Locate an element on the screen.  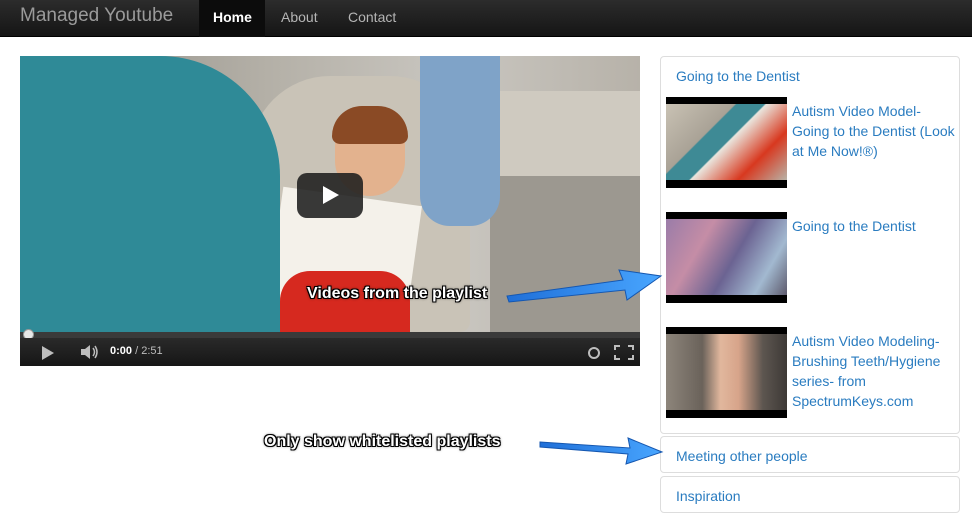
play-overlay-button is located at coordinates (330, 195).